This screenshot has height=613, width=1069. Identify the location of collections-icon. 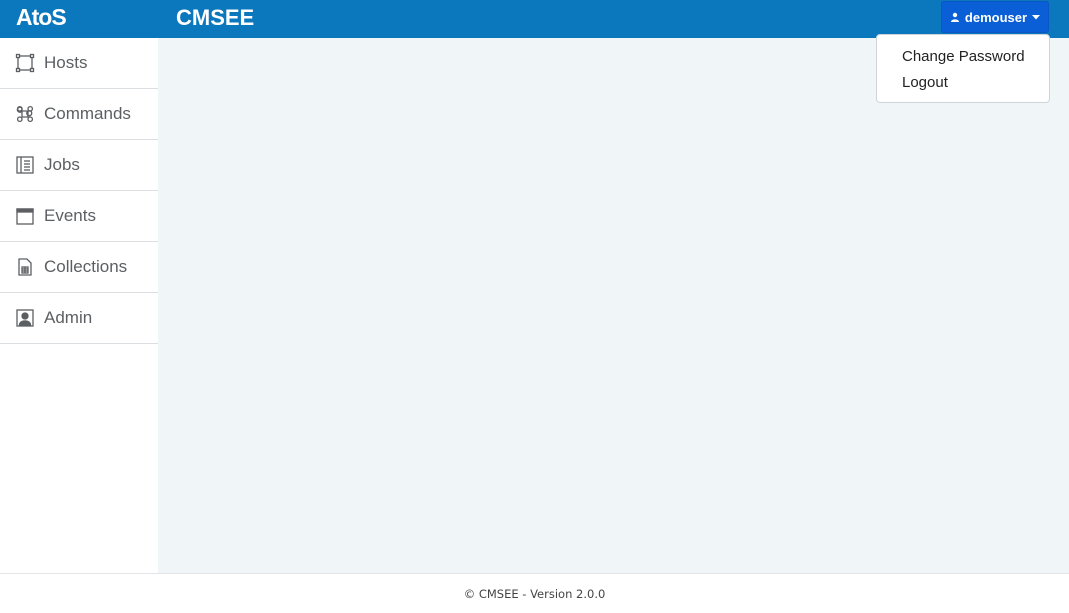
(25, 267).